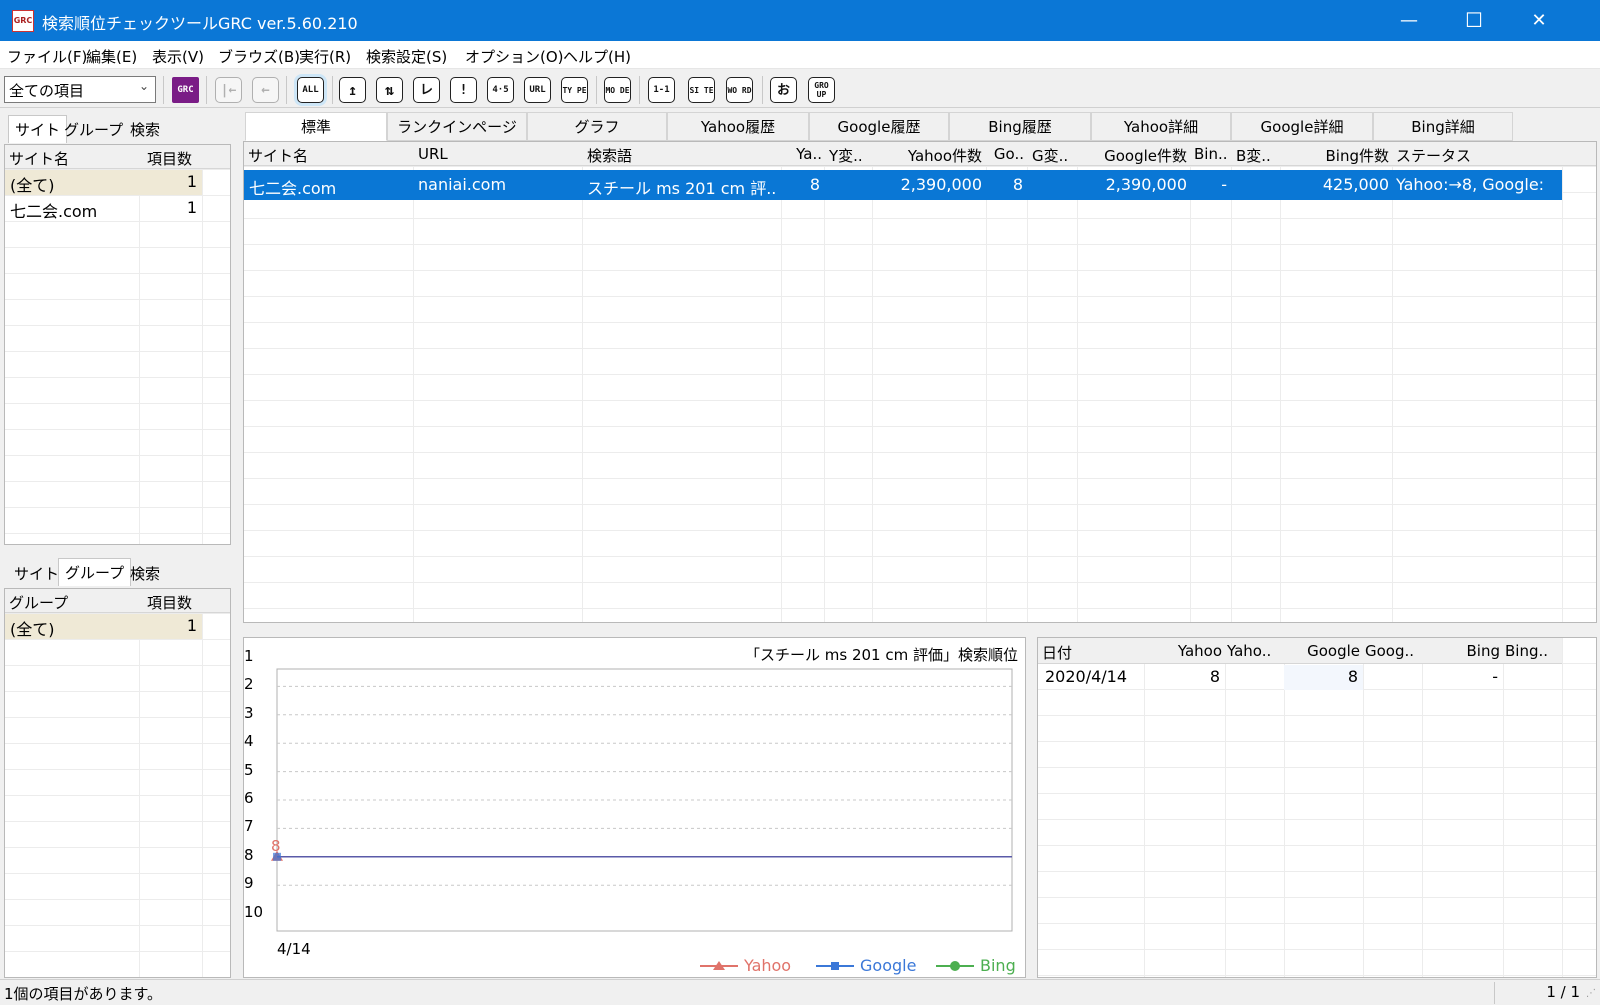  Describe the element at coordinates (879, 126) in the screenshot. I see `tab-google-history: Google履歴` at that location.